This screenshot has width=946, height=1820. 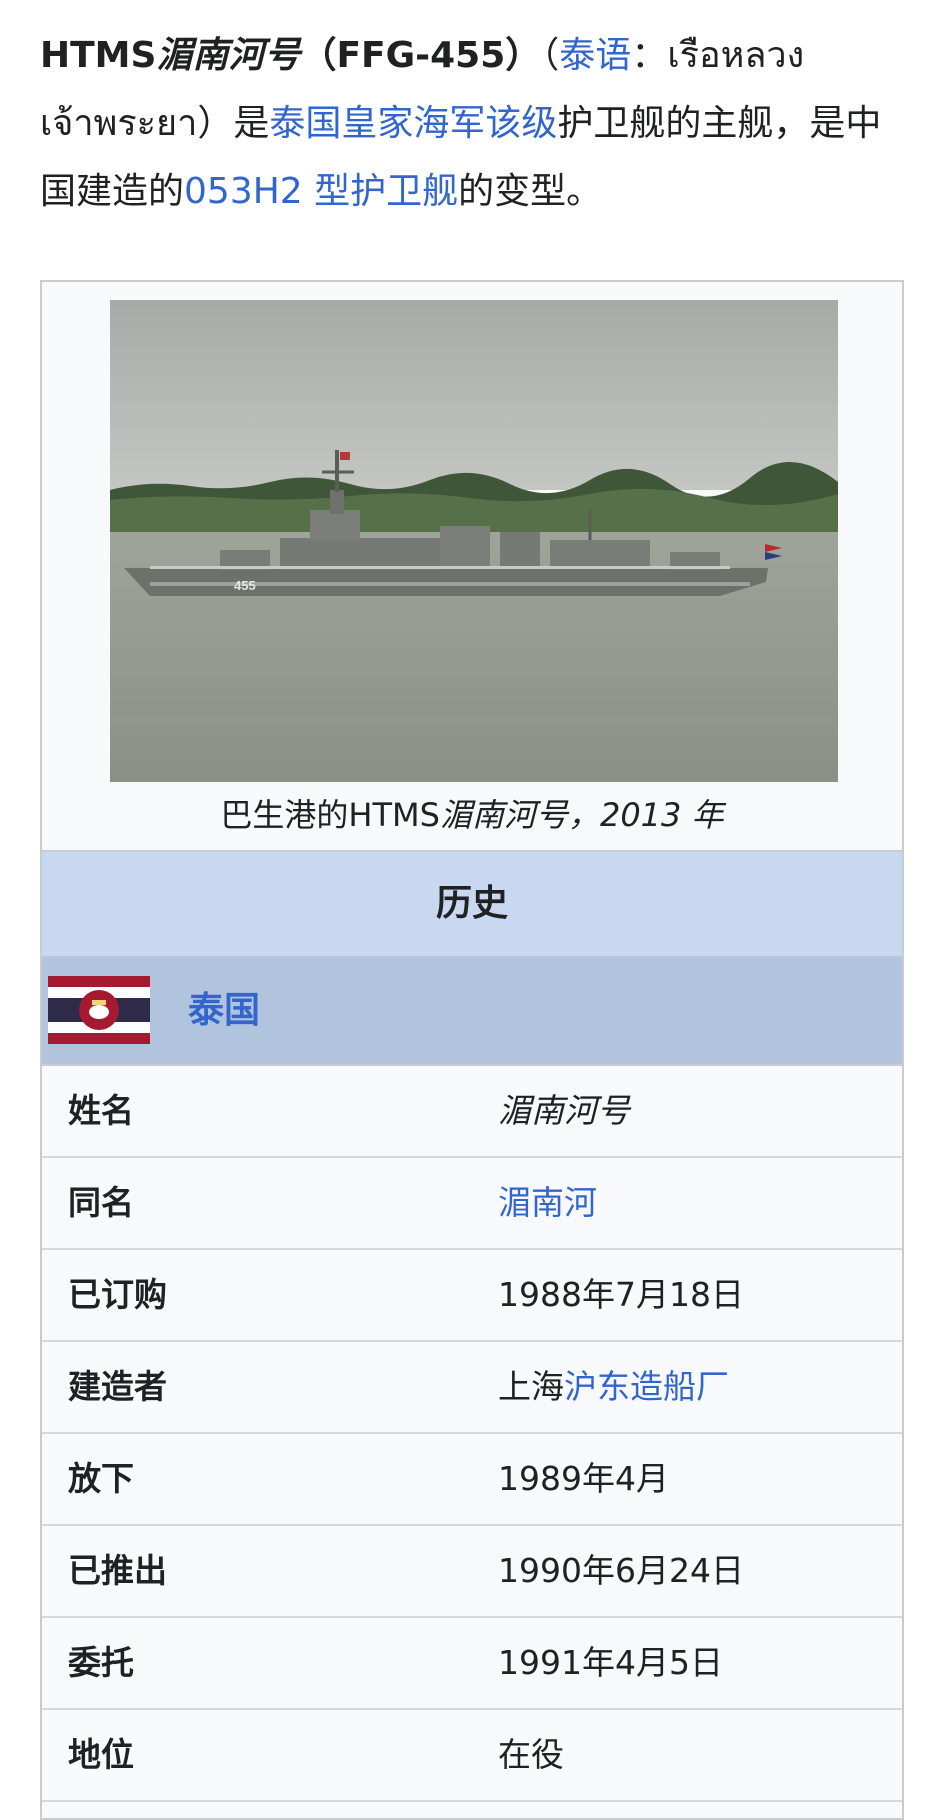 What do you see at coordinates (472, 1756) in the screenshot?
I see `info-row-status: 地位 在役` at bounding box center [472, 1756].